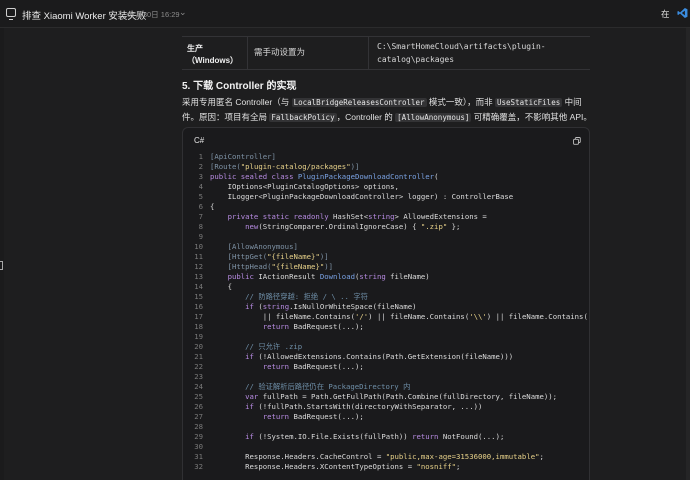  Describe the element at coordinates (381, 216) in the screenshot. I see `code-token: string` at that location.